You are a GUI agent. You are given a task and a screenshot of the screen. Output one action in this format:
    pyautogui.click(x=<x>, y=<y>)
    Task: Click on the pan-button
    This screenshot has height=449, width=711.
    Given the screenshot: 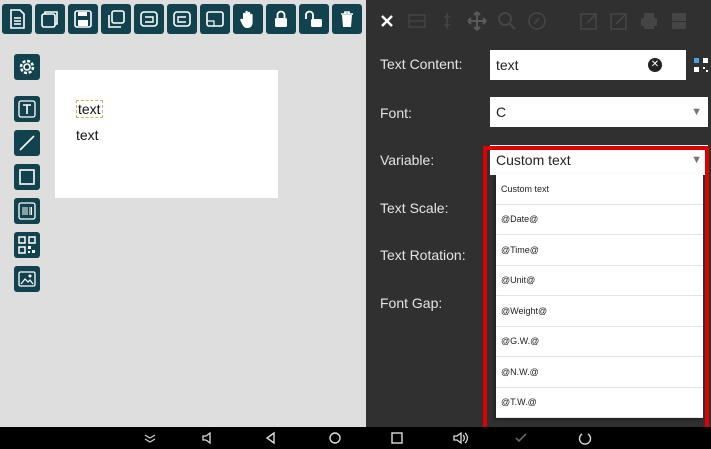 What is the action you would take?
    pyautogui.click(x=248, y=19)
    